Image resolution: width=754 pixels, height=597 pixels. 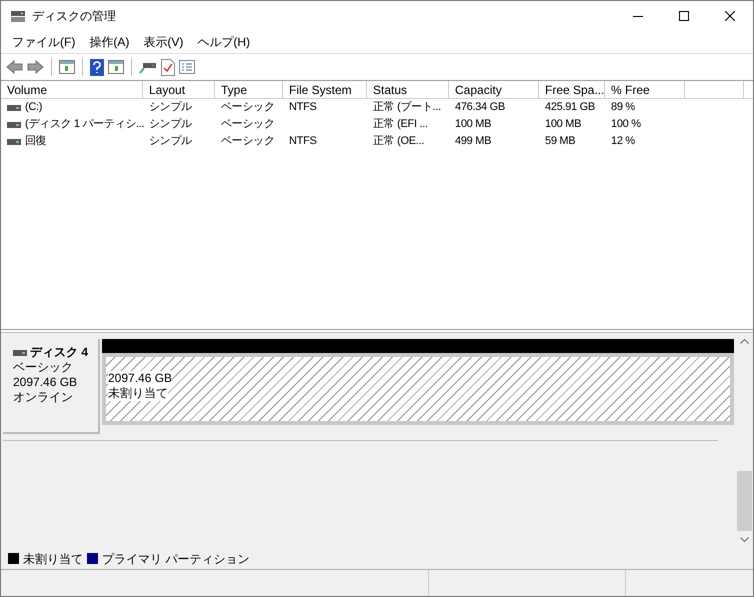 What do you see at coordinates (33, 108) in the screenshot?
I see `table-cell-text: (C:)` at bounding box center [33, 108].